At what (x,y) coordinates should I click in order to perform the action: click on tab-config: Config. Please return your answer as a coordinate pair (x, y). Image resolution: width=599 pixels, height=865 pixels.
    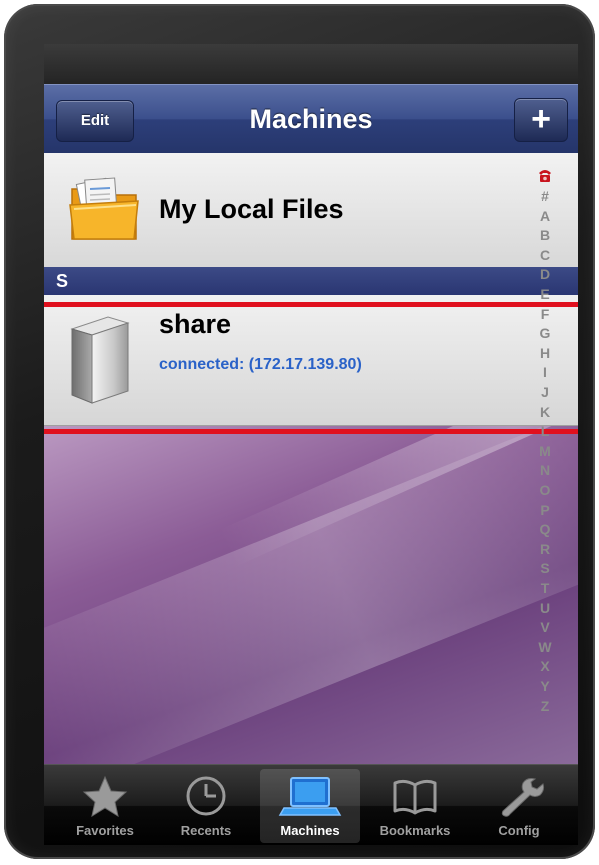
    Looking at the image, I should click on (519, 806).